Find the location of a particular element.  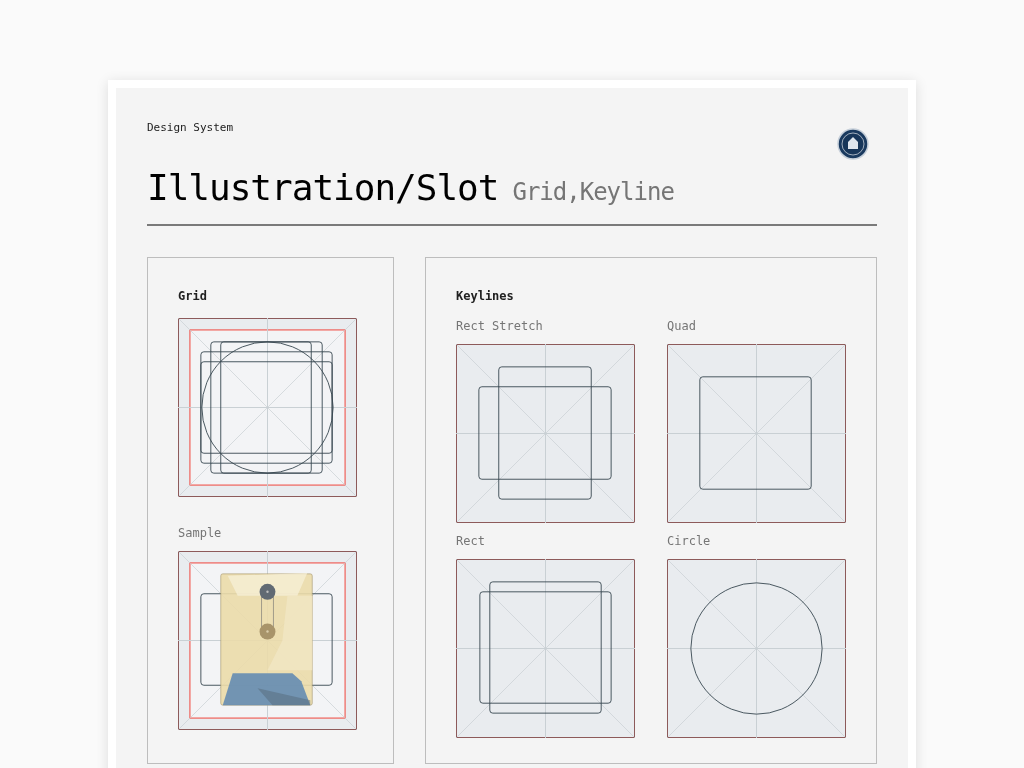

panel-title: Keylines is located at coordinates (485, 296).